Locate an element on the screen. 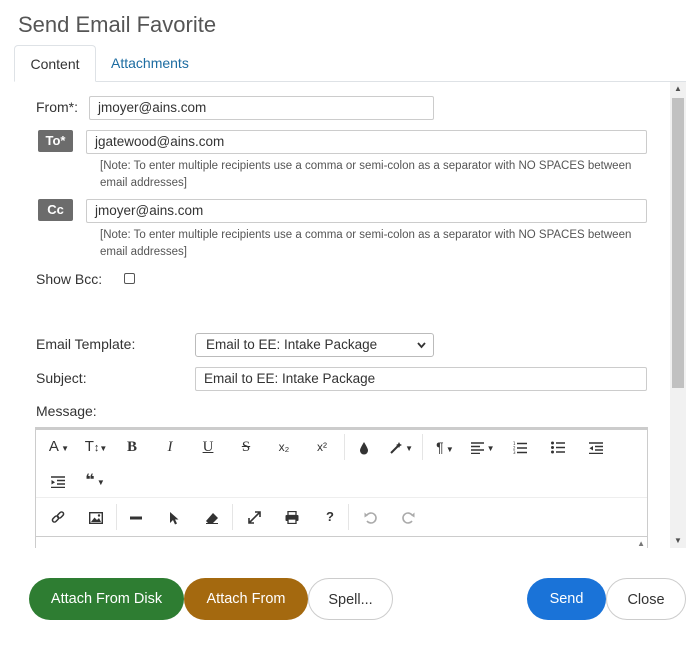  to-input: jgatewood@ains.com is located at coordinates (366, 142).